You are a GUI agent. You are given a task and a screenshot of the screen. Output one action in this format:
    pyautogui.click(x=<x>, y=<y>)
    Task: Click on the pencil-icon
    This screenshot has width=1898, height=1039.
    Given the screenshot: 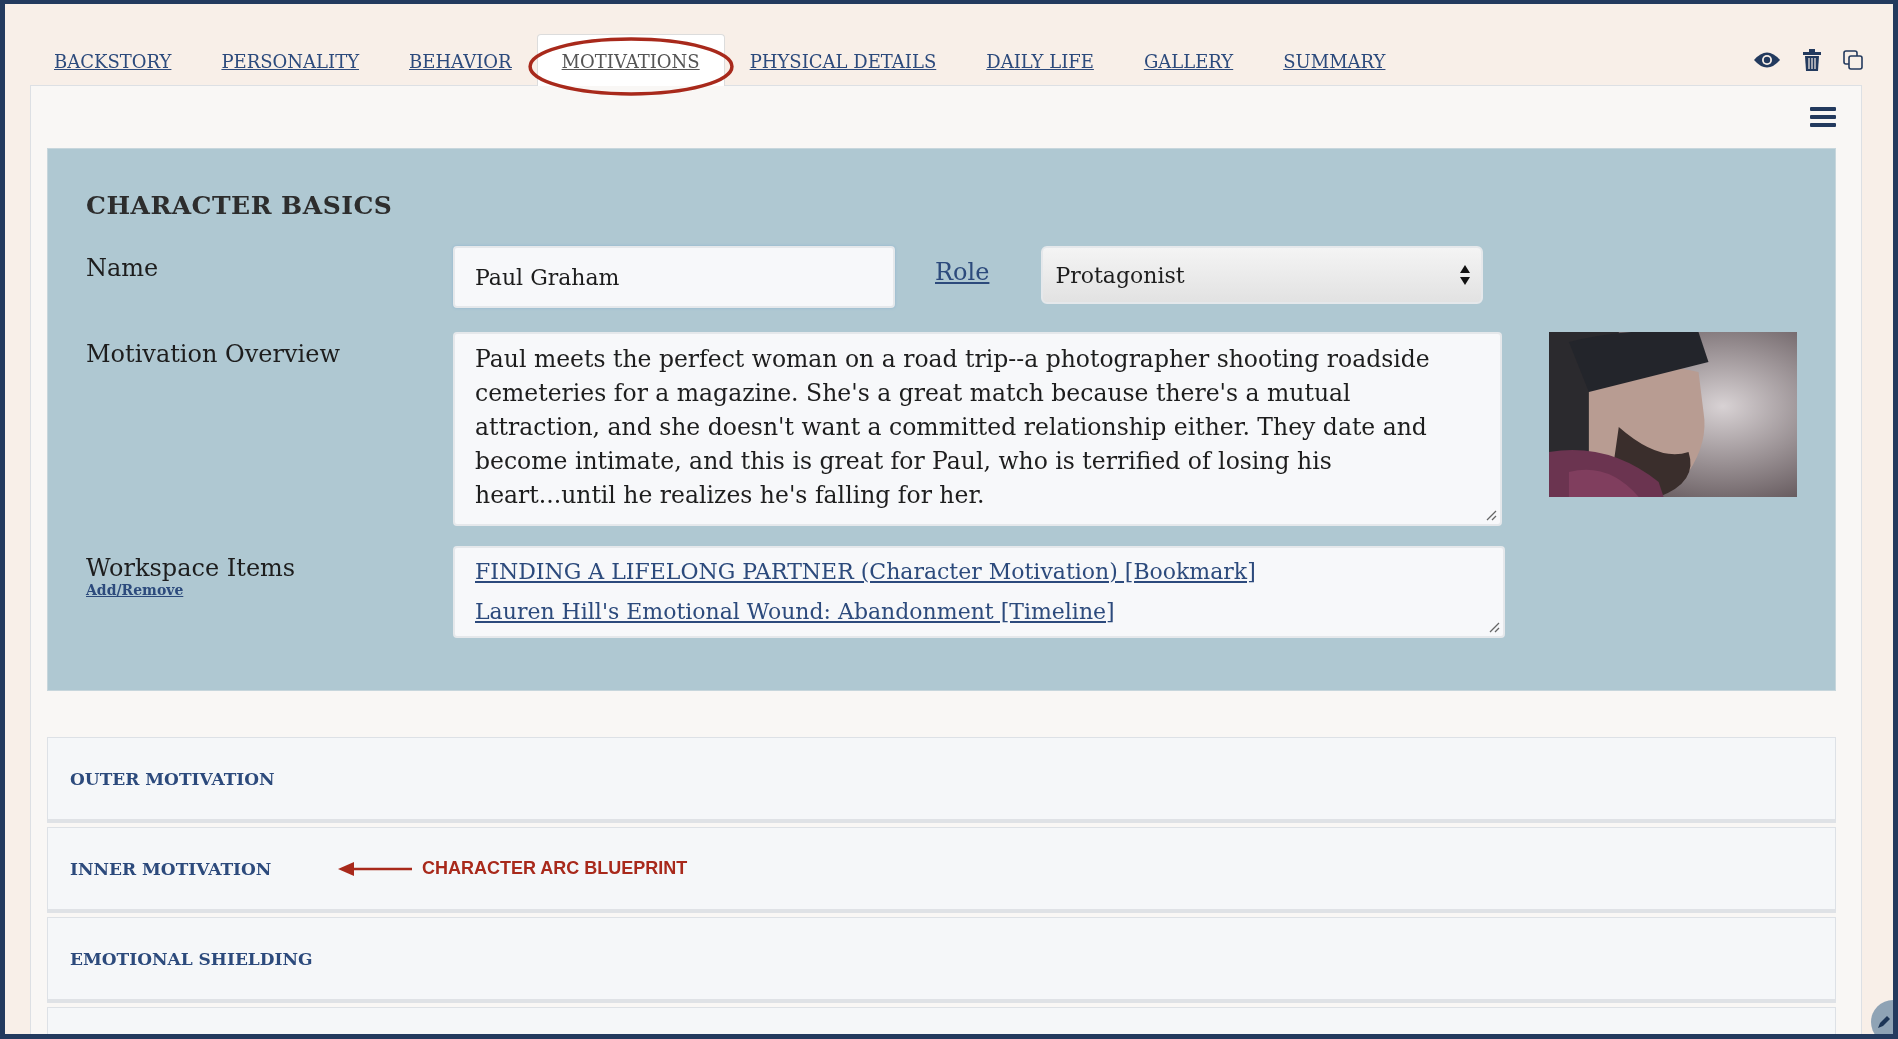 What is the action you would take?
    pyautogui.click(x=1884, y=1022)
    